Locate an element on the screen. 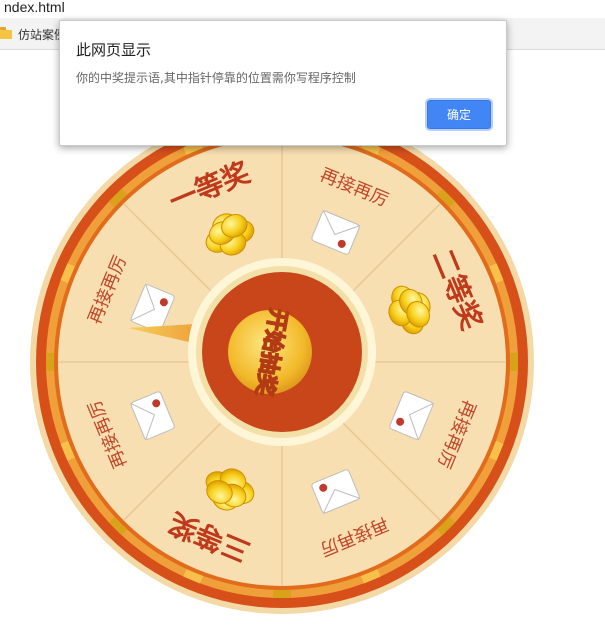 This screenshot has height=637, width=605. ok-button: 确定 is located at coordinates (459, 114).